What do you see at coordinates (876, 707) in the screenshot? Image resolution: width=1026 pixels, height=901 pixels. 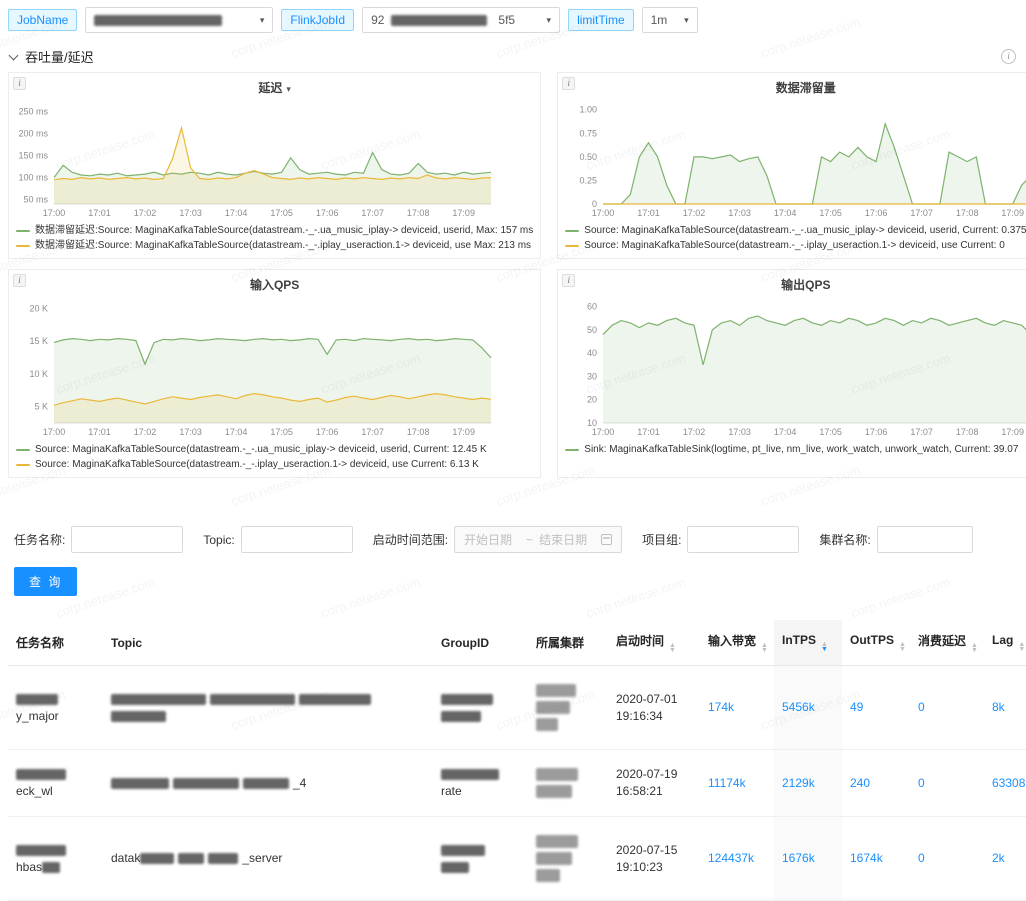 I see `cell-outtps: 49` at bounding box center [876, 707].